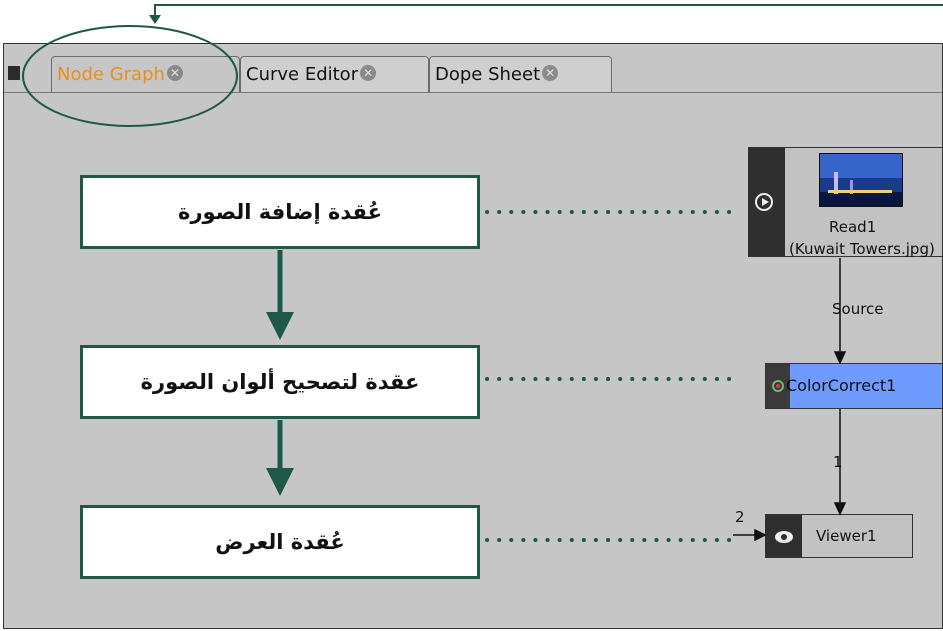  Describe the element at coordinates (546, 14) in the screenshot. I see `callout-line` at that location.